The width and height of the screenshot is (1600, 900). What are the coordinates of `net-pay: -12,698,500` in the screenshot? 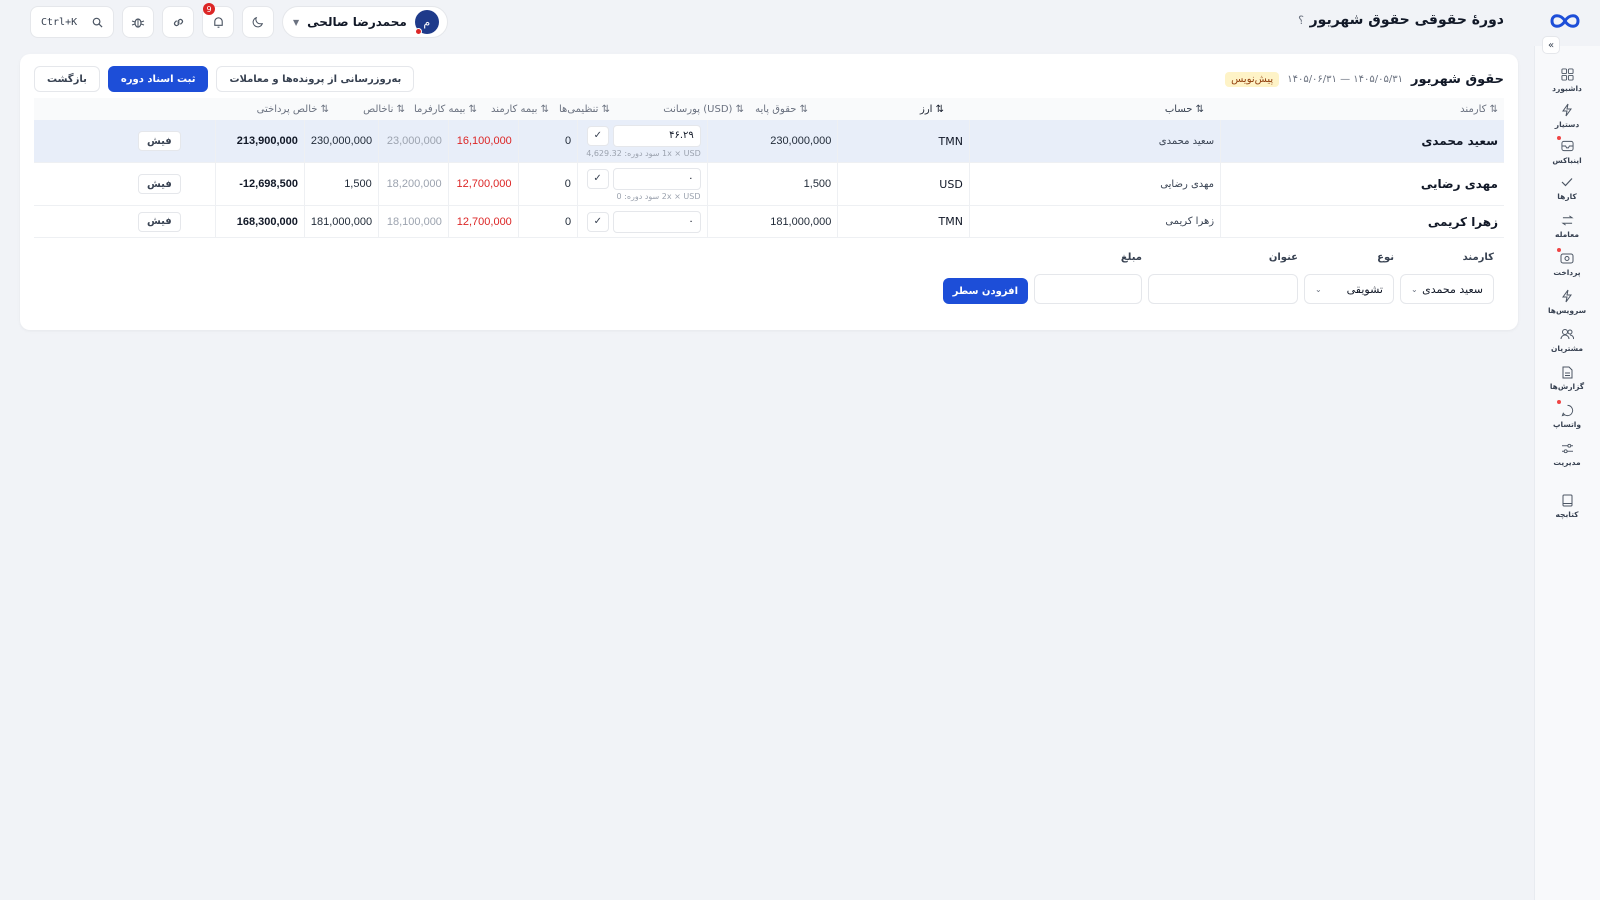 It's located at (259, 184).